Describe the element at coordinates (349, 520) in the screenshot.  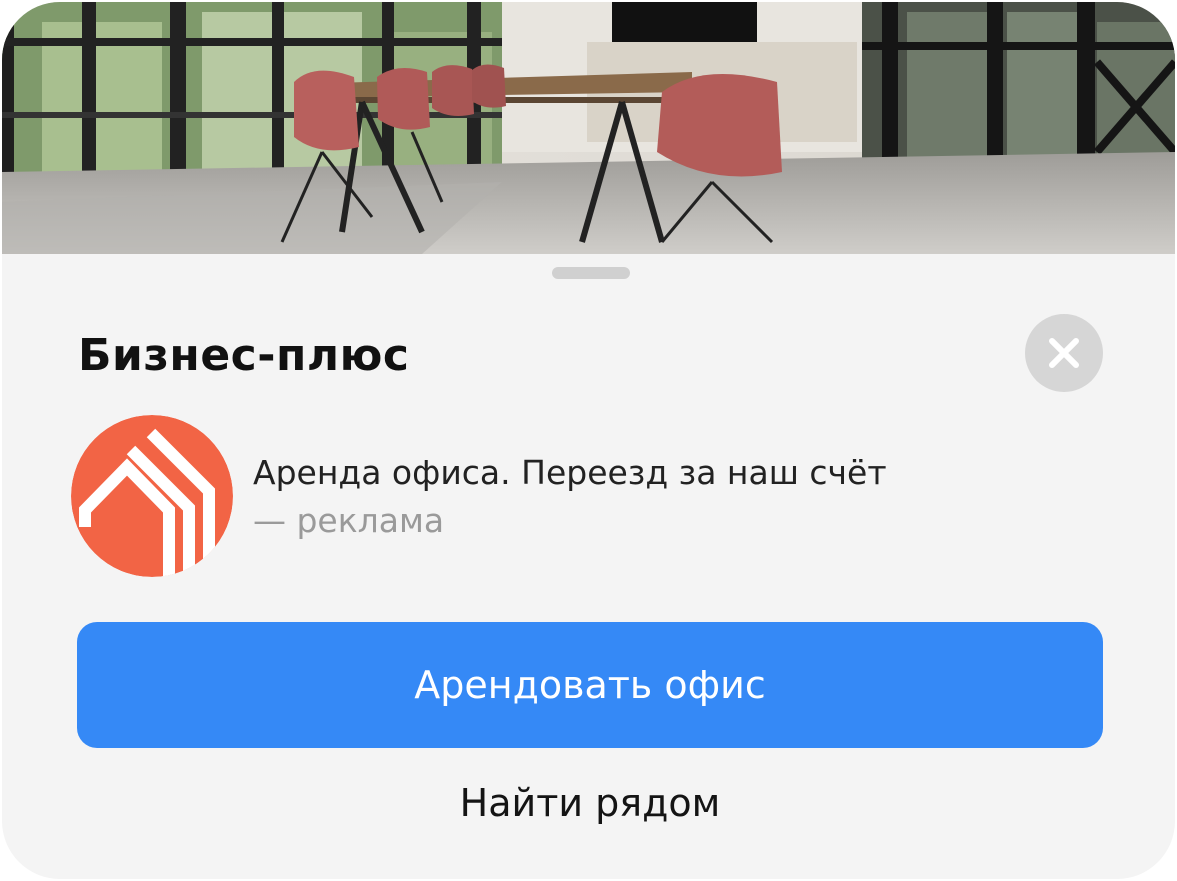
I see `ad-disclosure-label: — реклама` at that location.